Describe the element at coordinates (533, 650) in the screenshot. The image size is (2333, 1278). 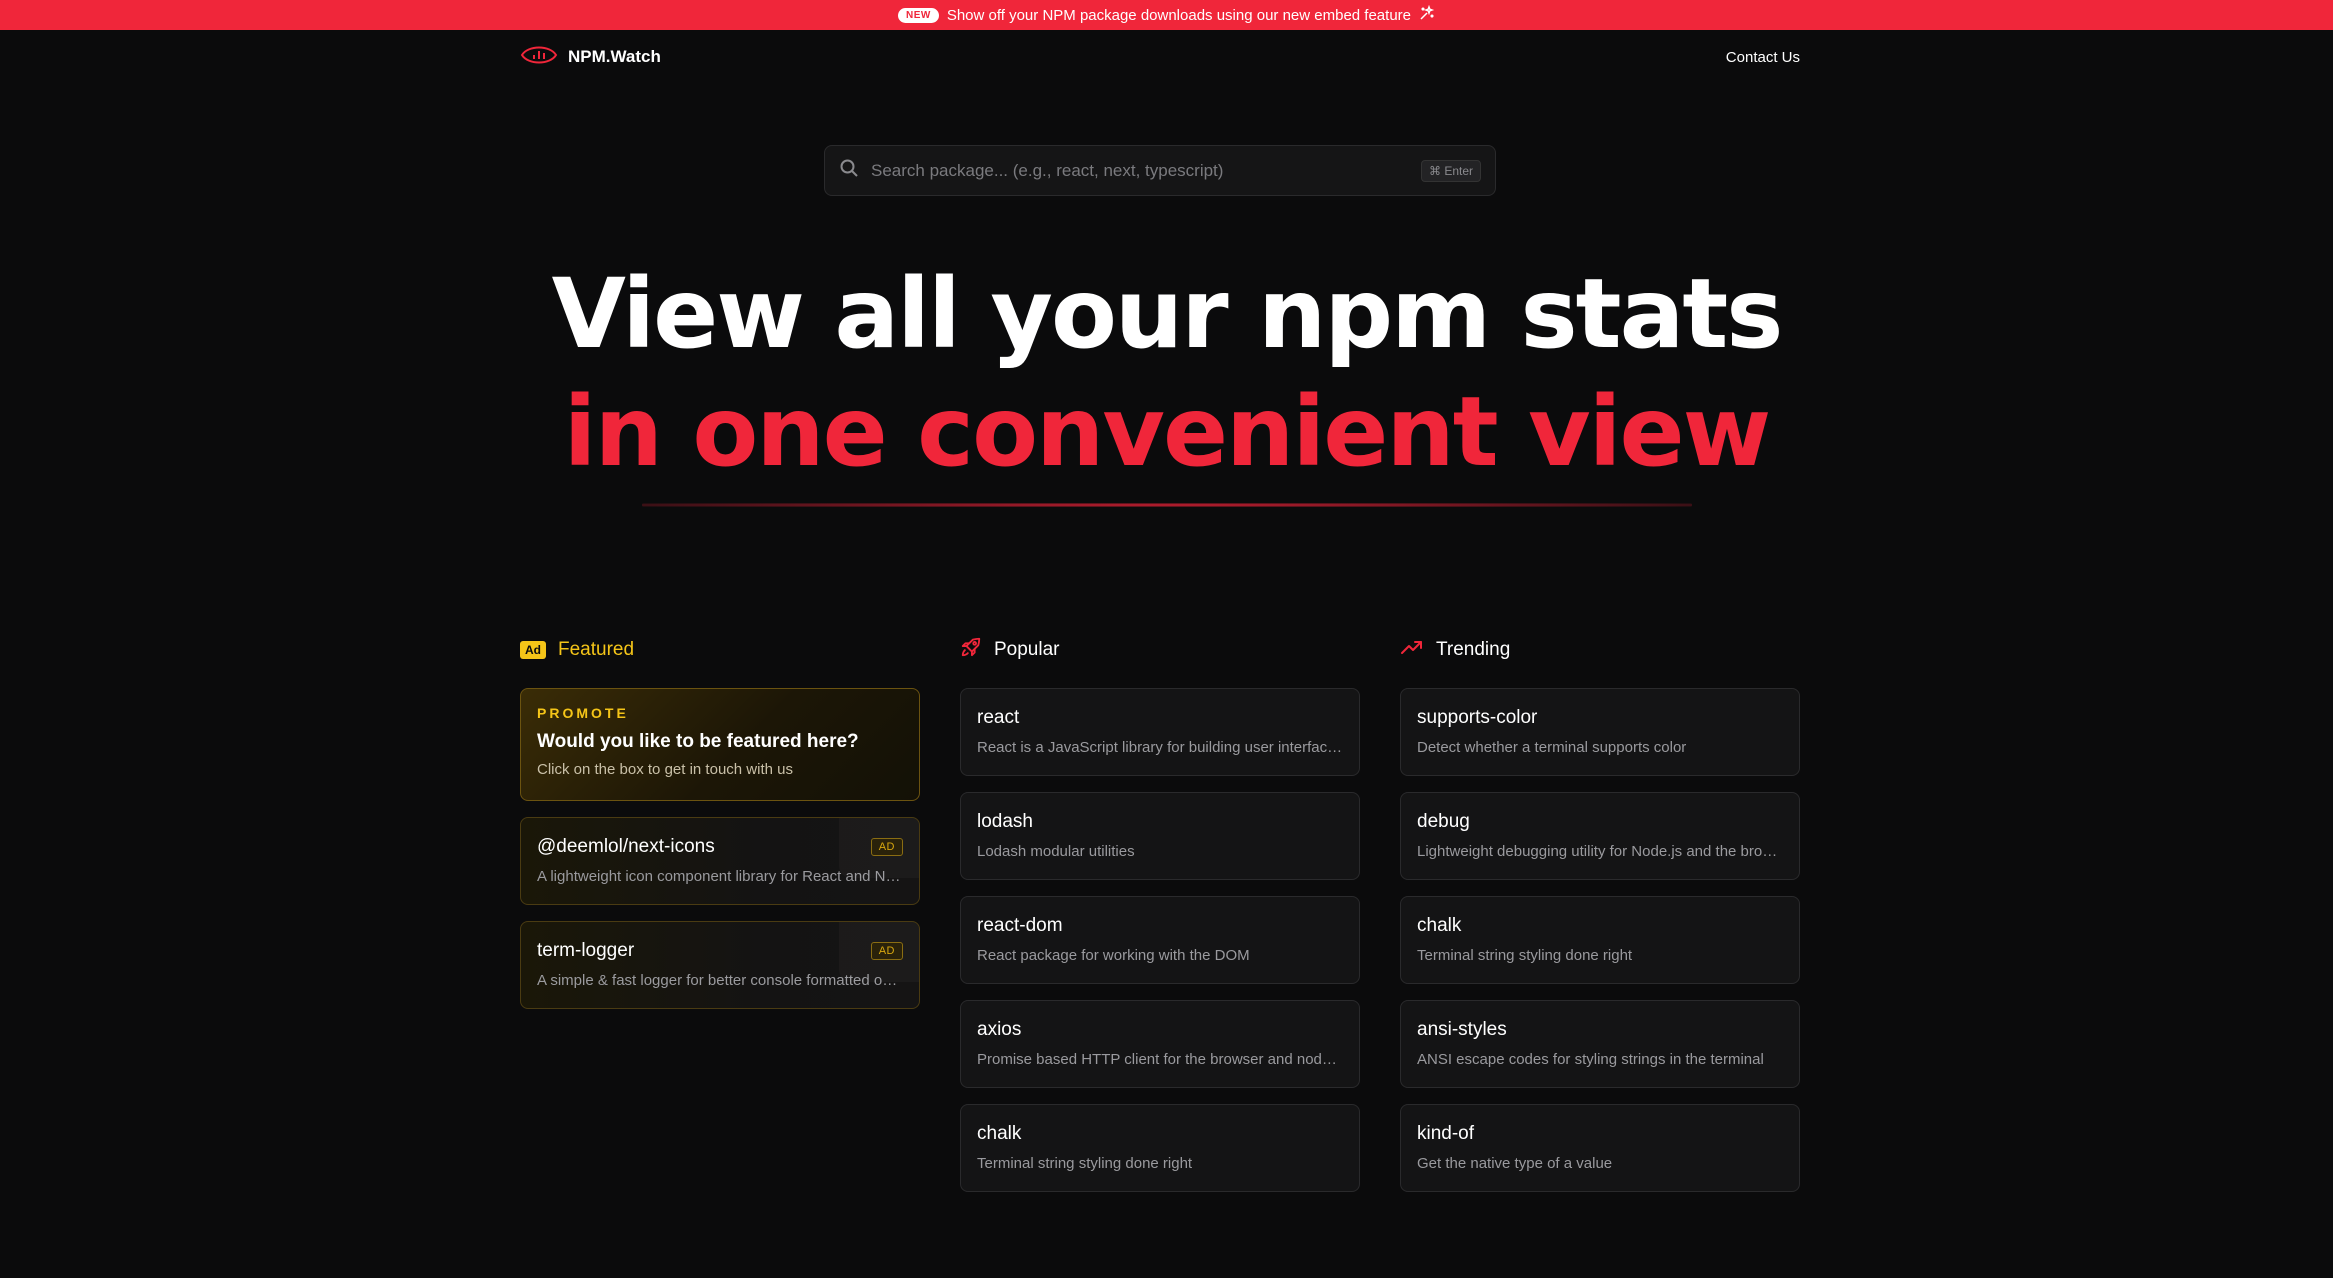
I see `ad-icon: Ad` at that location.